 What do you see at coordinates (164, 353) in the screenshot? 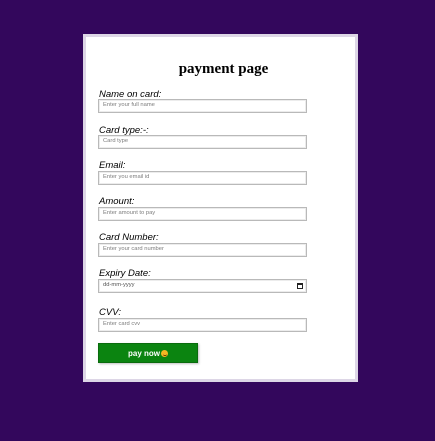
I see `smile-emoji-icon` at bounding box center [164, 353].